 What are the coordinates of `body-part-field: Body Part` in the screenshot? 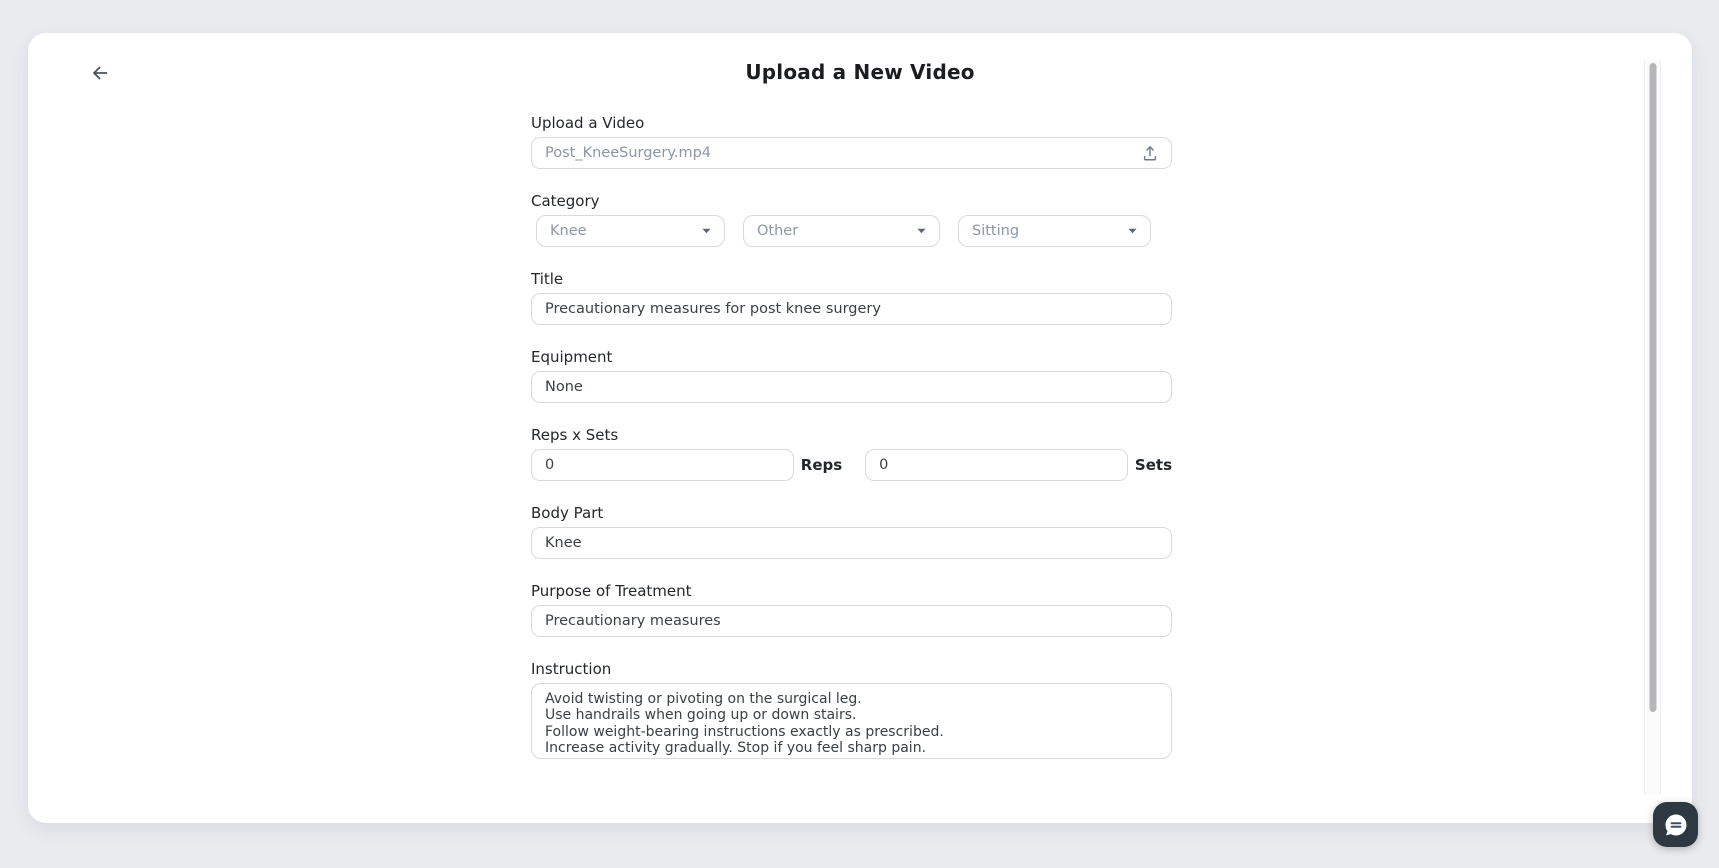 It's located at (851, 531).